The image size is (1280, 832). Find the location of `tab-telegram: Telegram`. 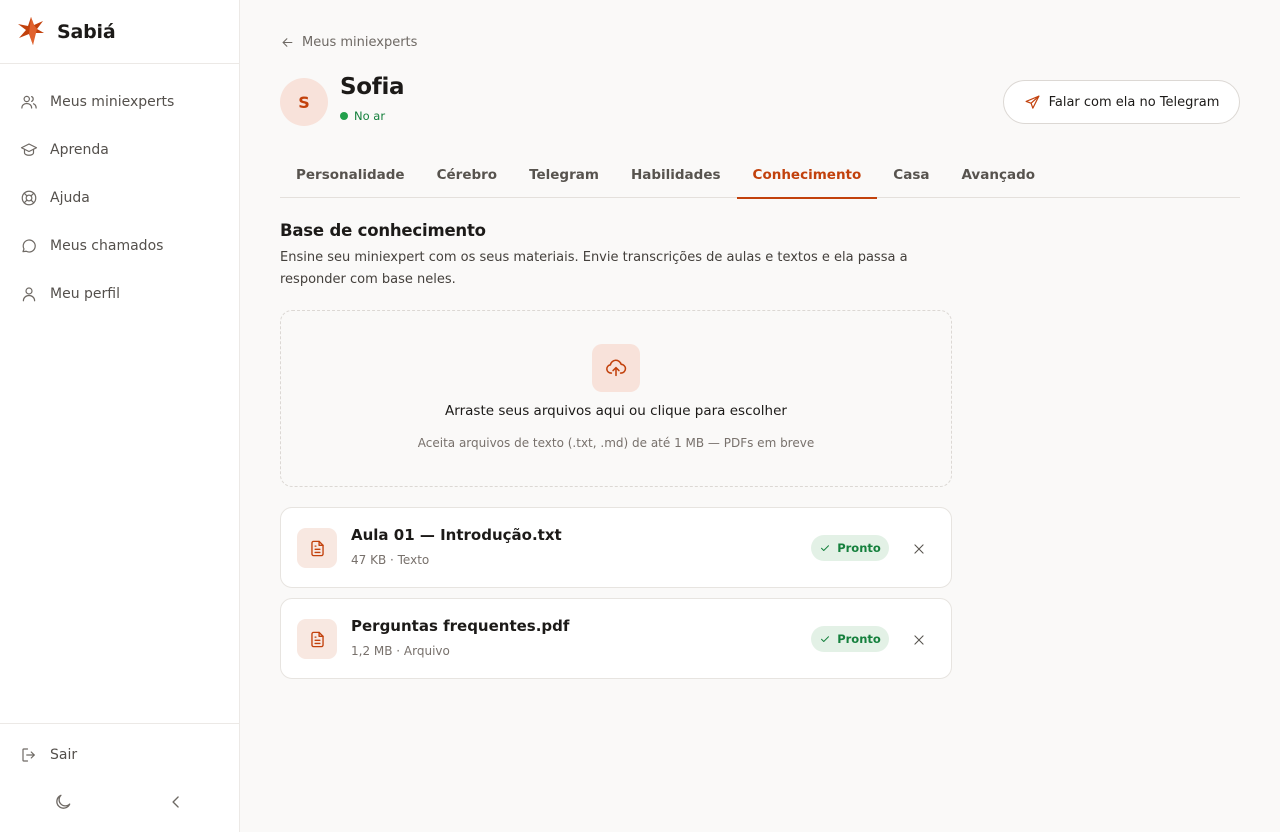

tab-telegram: Telegram is located at coordinates (564, 175).